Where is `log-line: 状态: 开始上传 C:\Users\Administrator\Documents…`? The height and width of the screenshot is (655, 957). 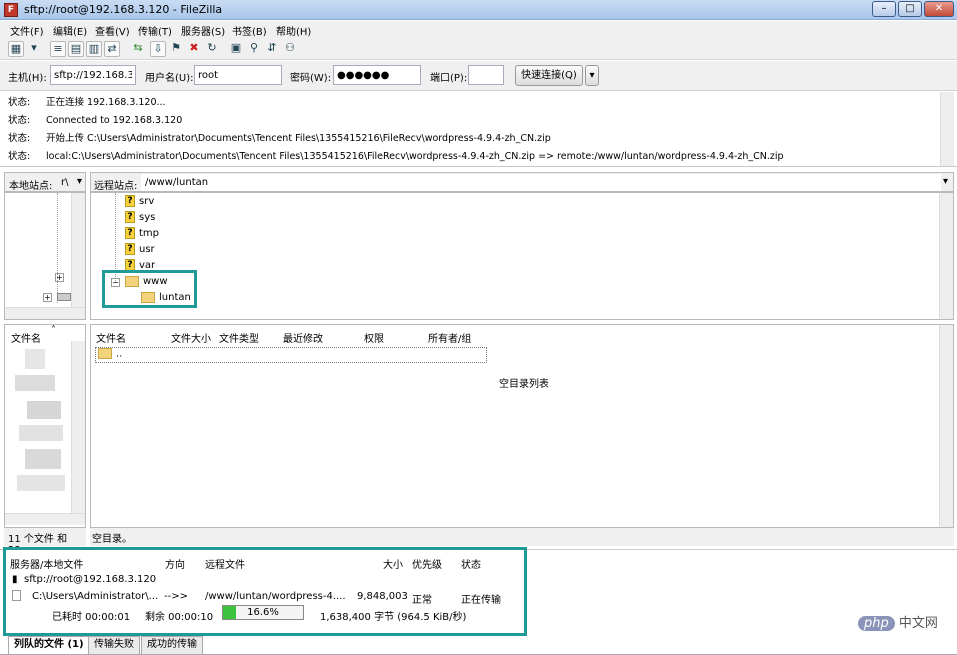
log-line: 状态: 开始上传 C:\Users\Administrator\Documents… is located at coordinates (279, 138).